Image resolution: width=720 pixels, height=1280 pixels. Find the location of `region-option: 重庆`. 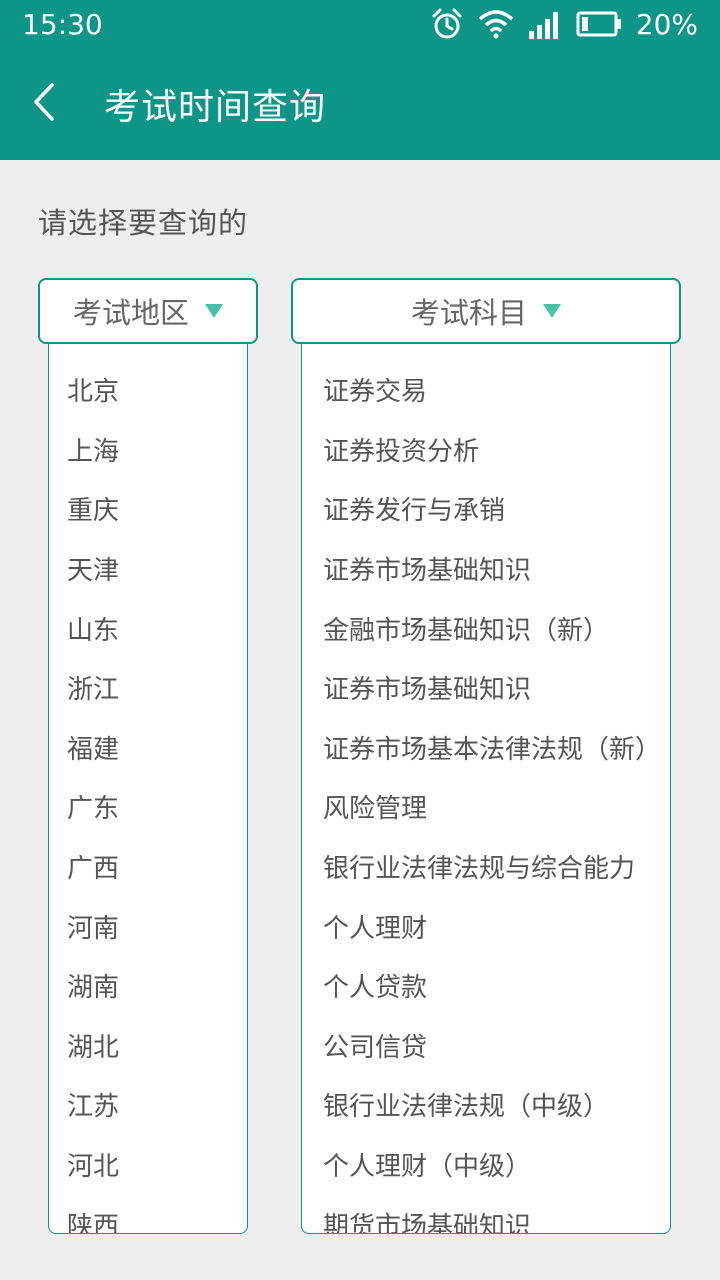

region-option: 重庆 is located at coordinates (148, 509).